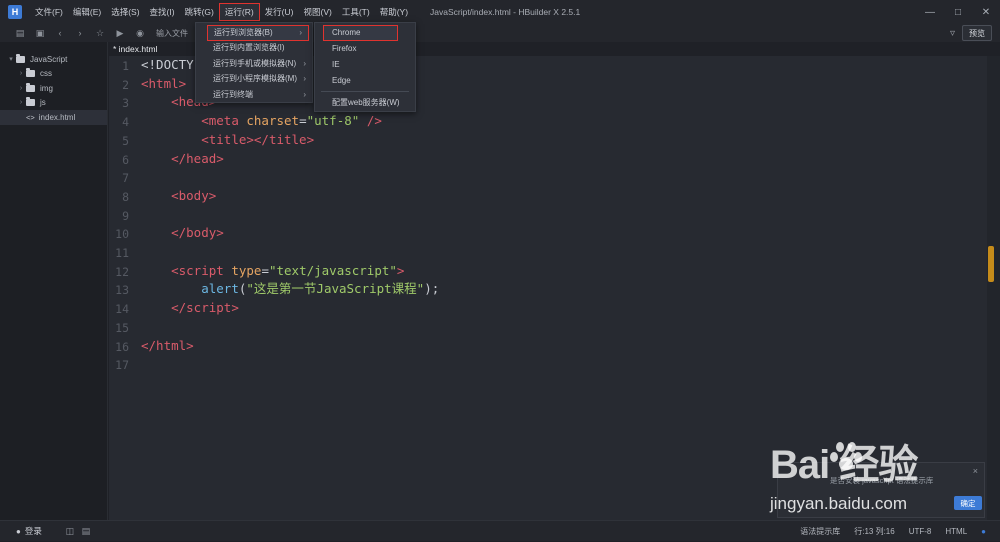 The image size is (1000, 542). Describe the element at coordinates (120, 33) in the screenshot. I see `run-icon: ▶` at that location.